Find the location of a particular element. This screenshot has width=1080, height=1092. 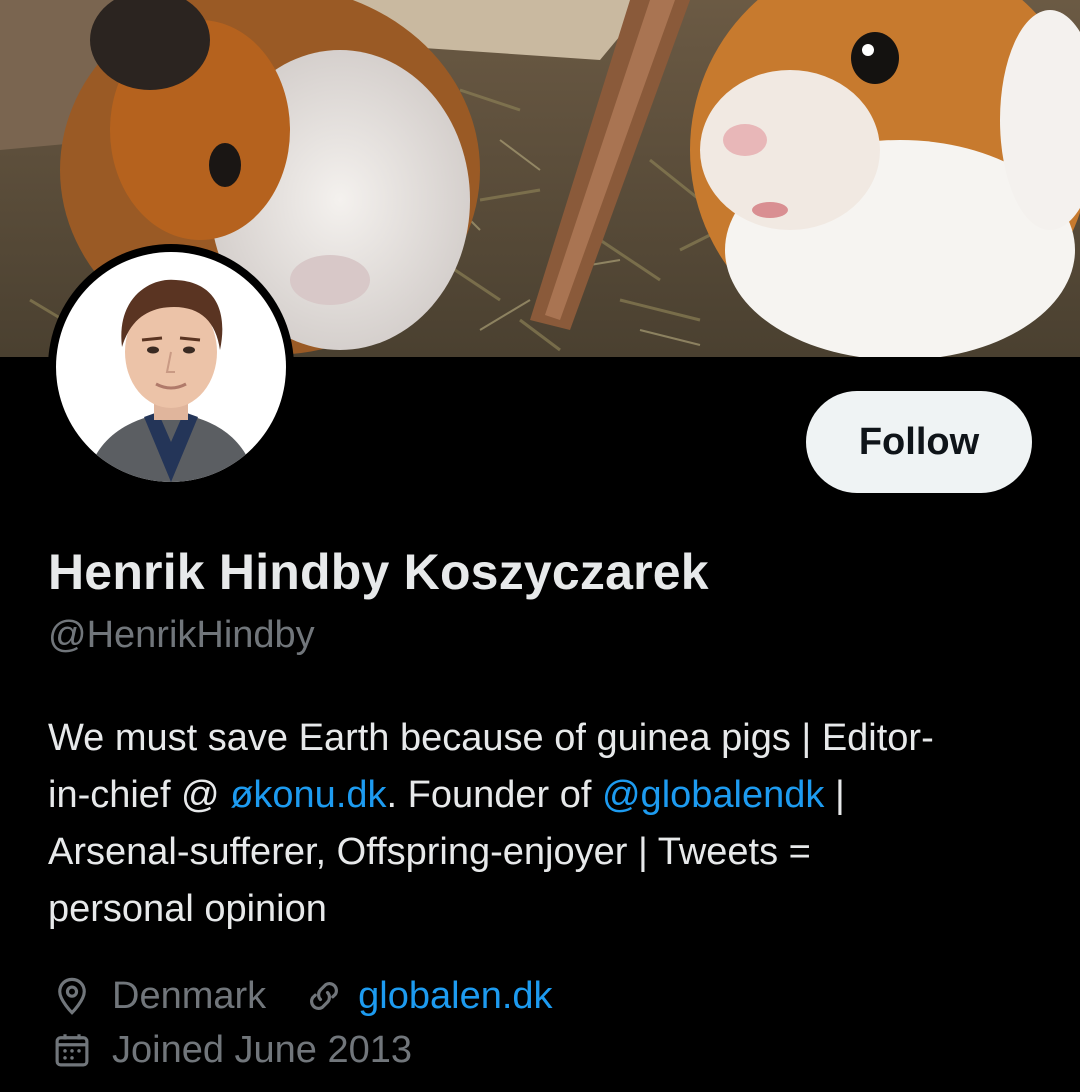

profile-joined-row: Joined June 2013 is located at coordinates (230, 1050).